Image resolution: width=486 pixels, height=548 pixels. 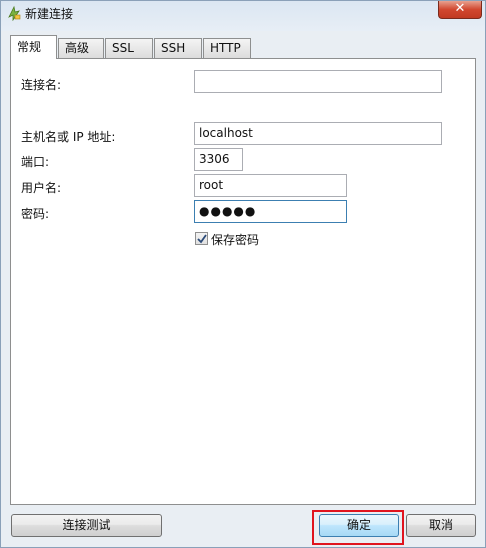 I want to click on tab-general: 常规, so click(x=33, y=47).